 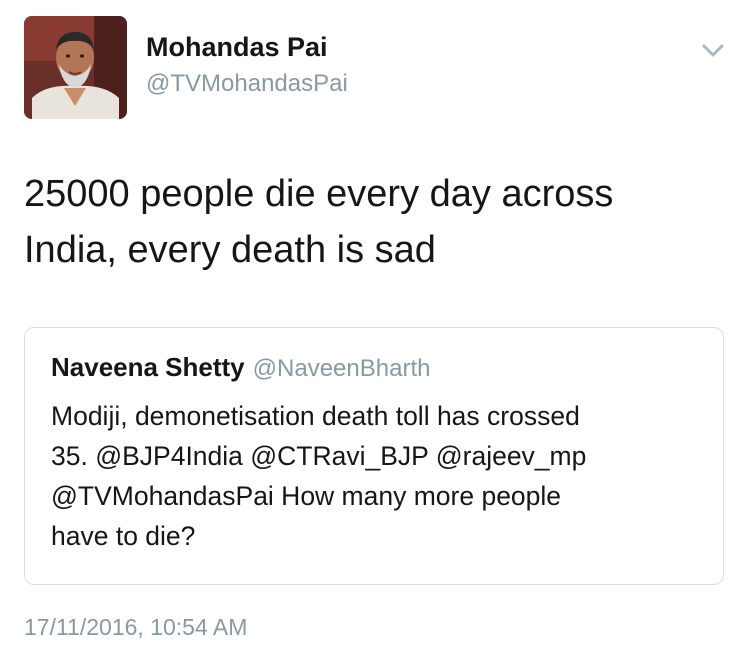 I want to click on chevron-down-icon, so click(x=713, y=50).